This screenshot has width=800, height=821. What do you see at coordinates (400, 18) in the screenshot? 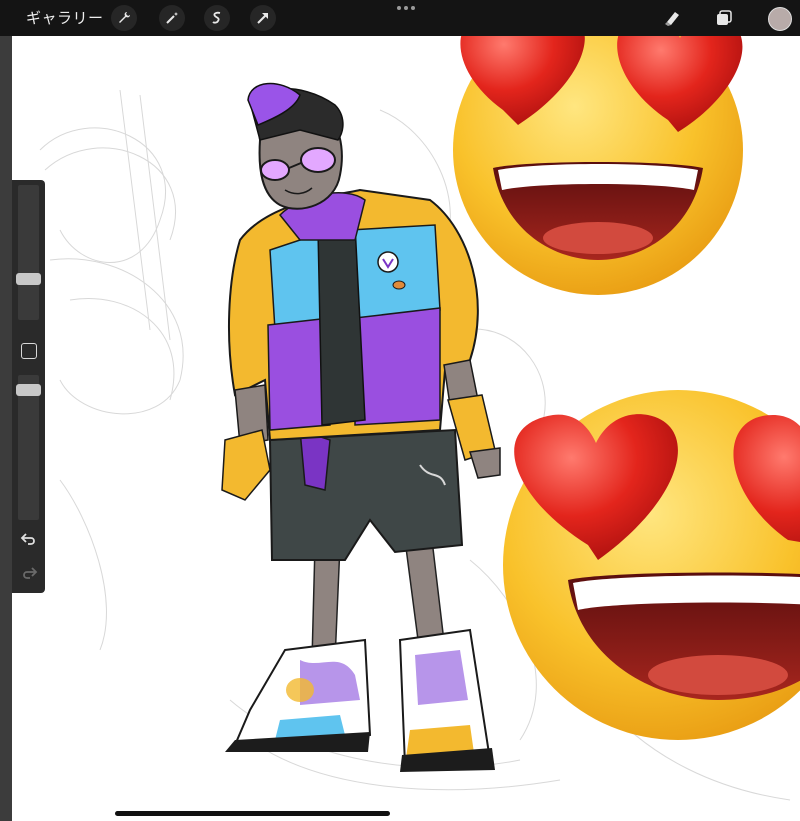
I see `top-toolbar: ギャラリー` at bounding box center [400, 18].